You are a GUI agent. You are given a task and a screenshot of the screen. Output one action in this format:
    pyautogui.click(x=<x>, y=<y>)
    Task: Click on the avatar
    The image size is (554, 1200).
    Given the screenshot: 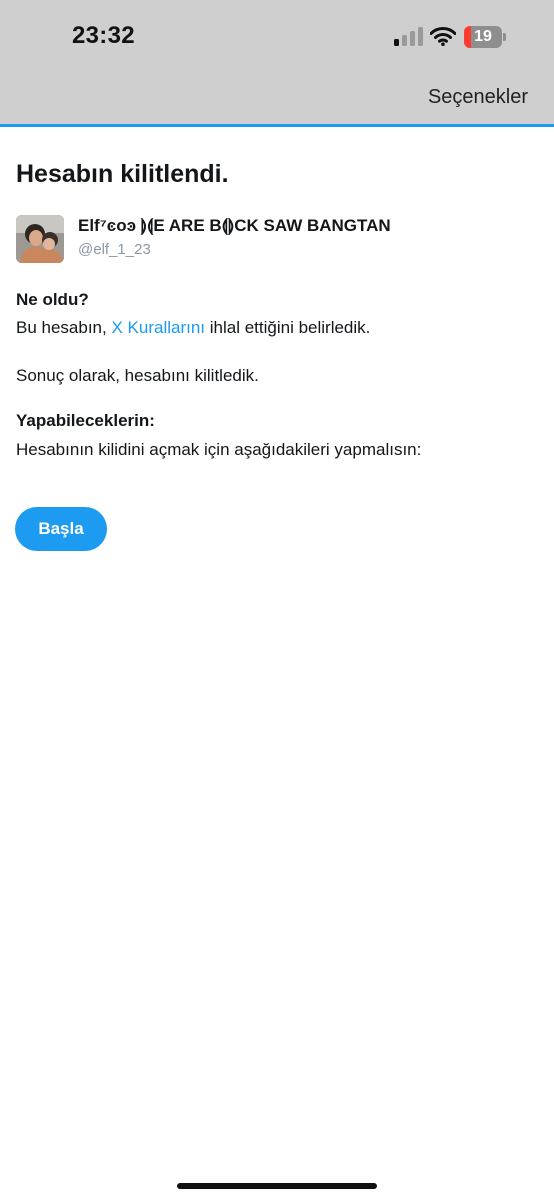 What is the action you would take?
    pyautogui.click(x=40, y=239)
    